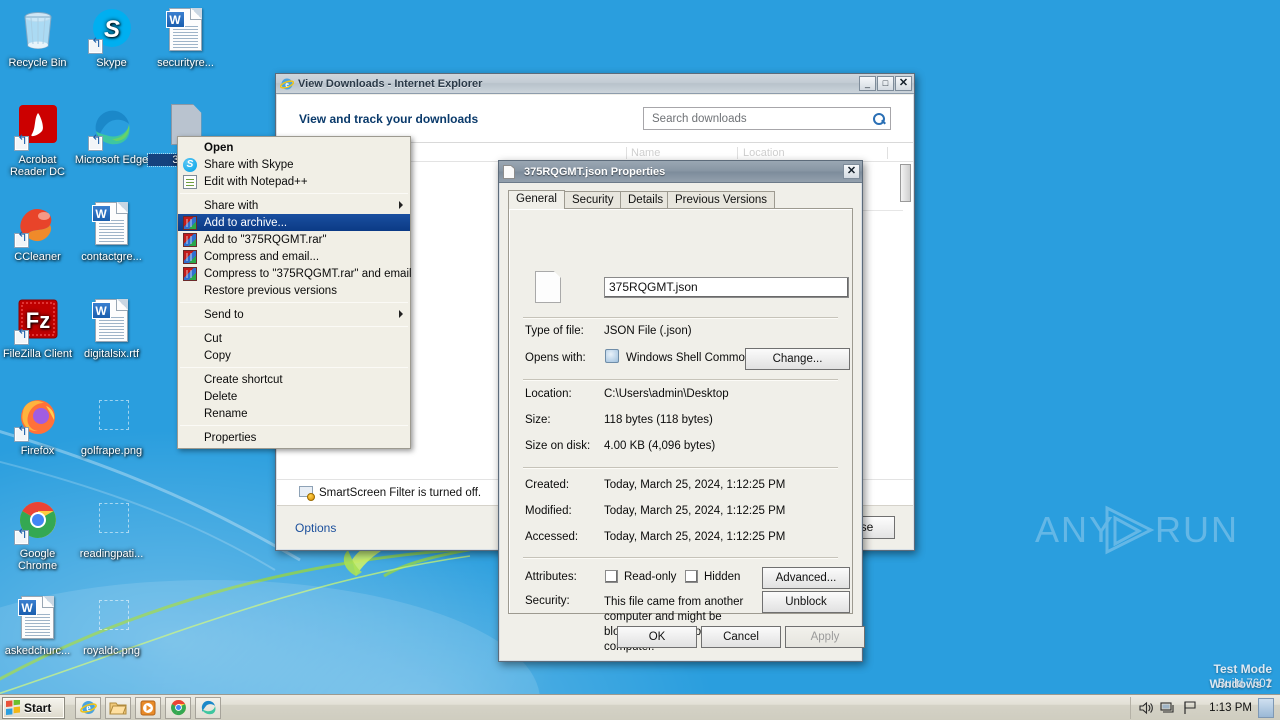  What do you see at coordinates (294, 379) in the screenshot?
I see `context-menu-item-create-shortcut: Create shortcut` at bounding box center [294, 379].